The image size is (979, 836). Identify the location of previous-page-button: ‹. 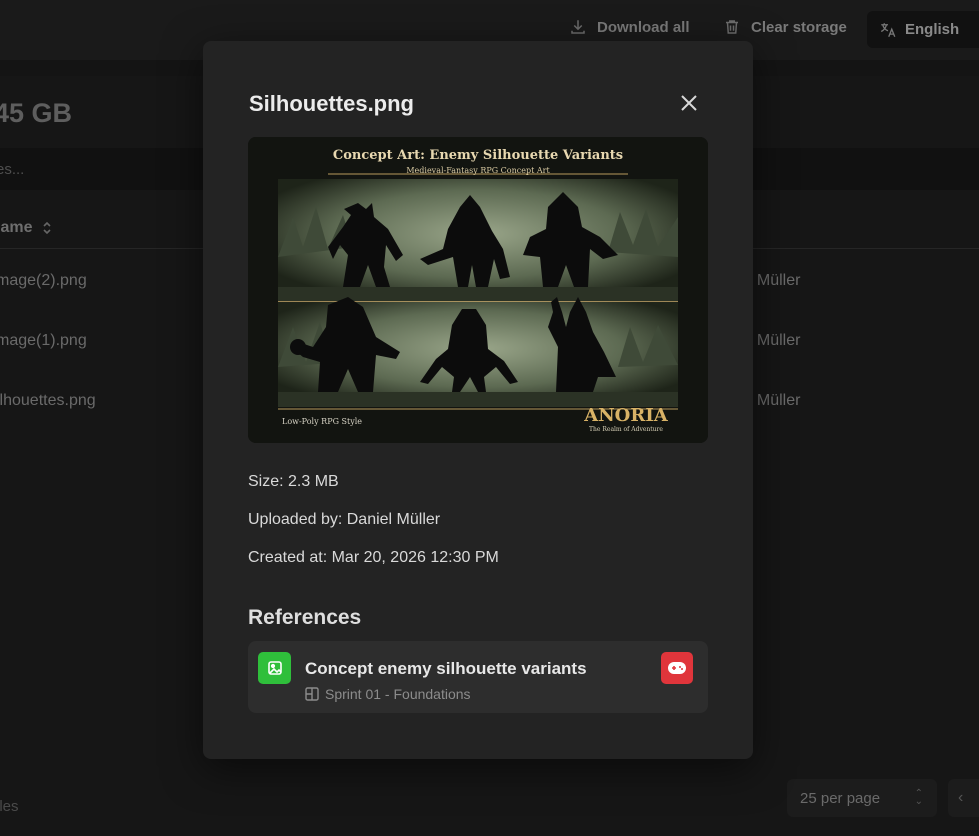
(963, 798).